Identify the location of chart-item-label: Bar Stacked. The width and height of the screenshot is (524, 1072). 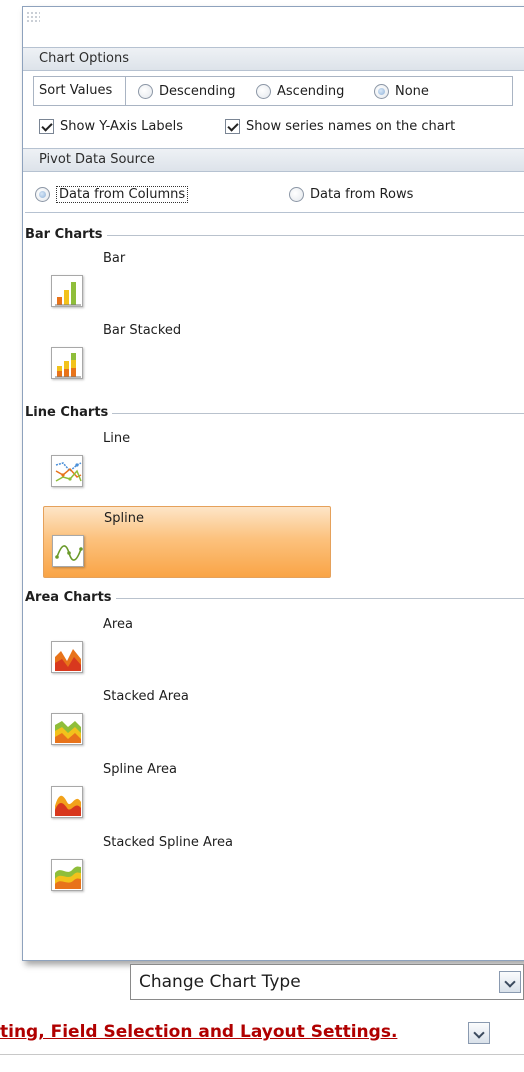
(142, 330).